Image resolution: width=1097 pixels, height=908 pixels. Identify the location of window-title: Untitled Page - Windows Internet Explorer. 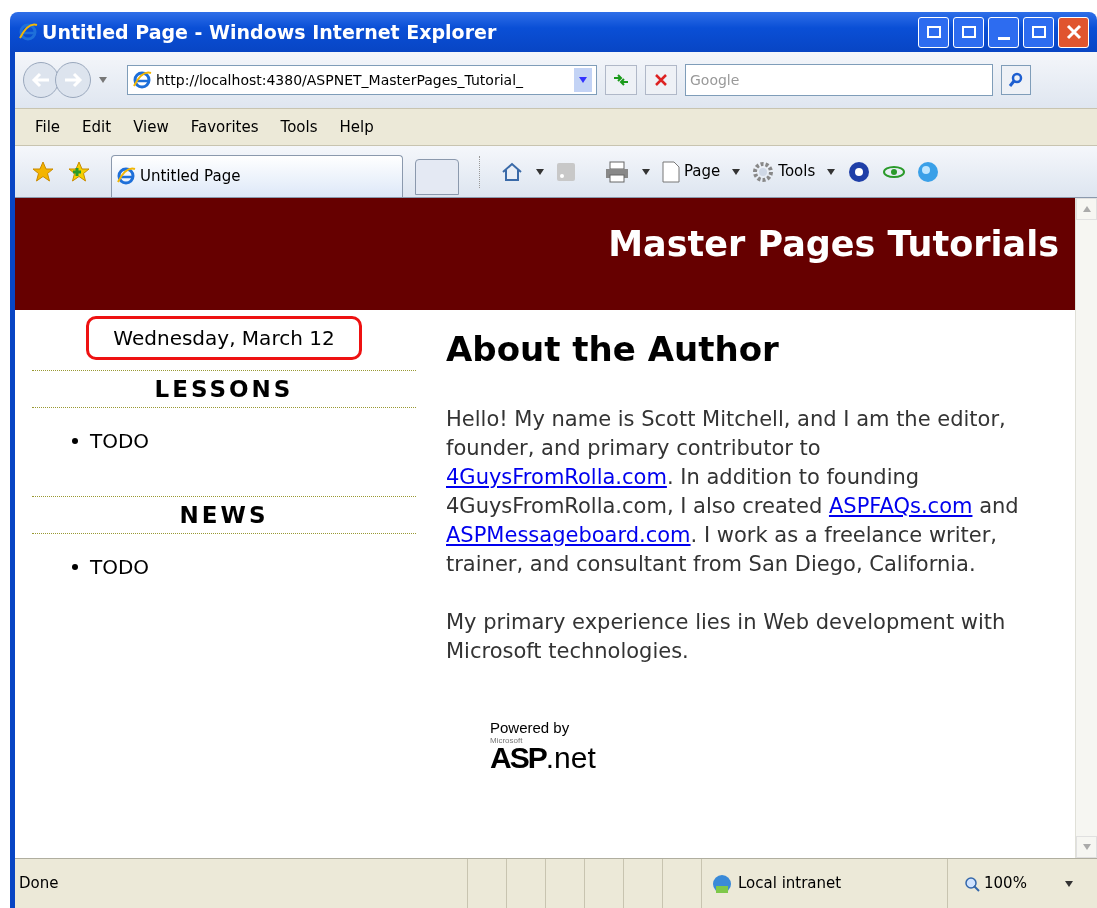
(270, 32).